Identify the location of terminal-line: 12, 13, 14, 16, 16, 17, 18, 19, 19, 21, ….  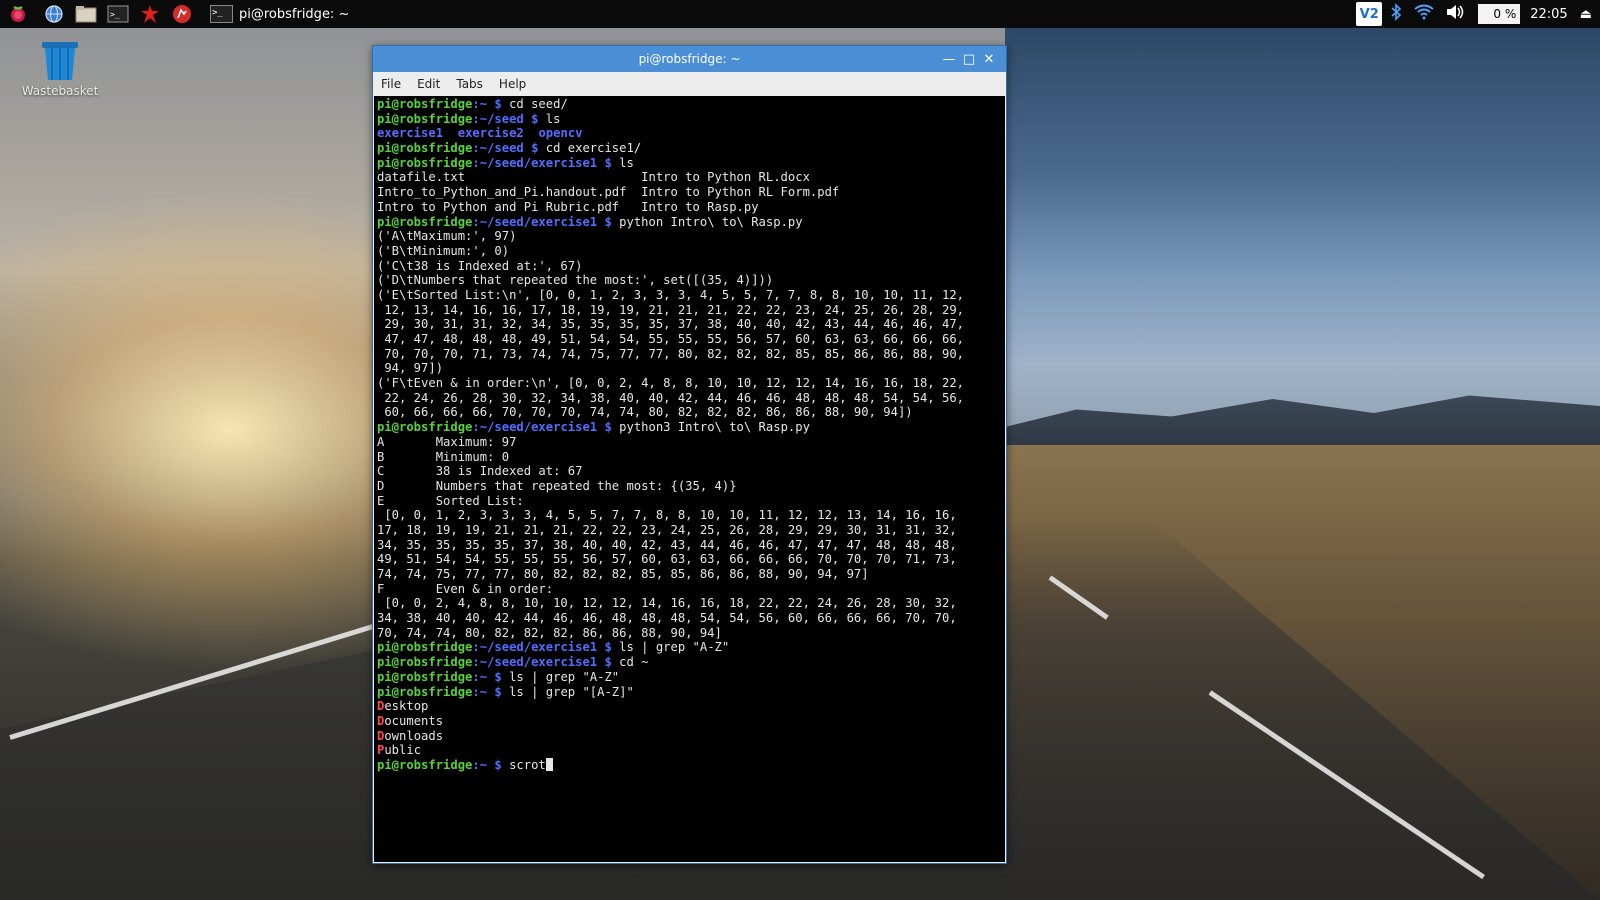
(691, 310).